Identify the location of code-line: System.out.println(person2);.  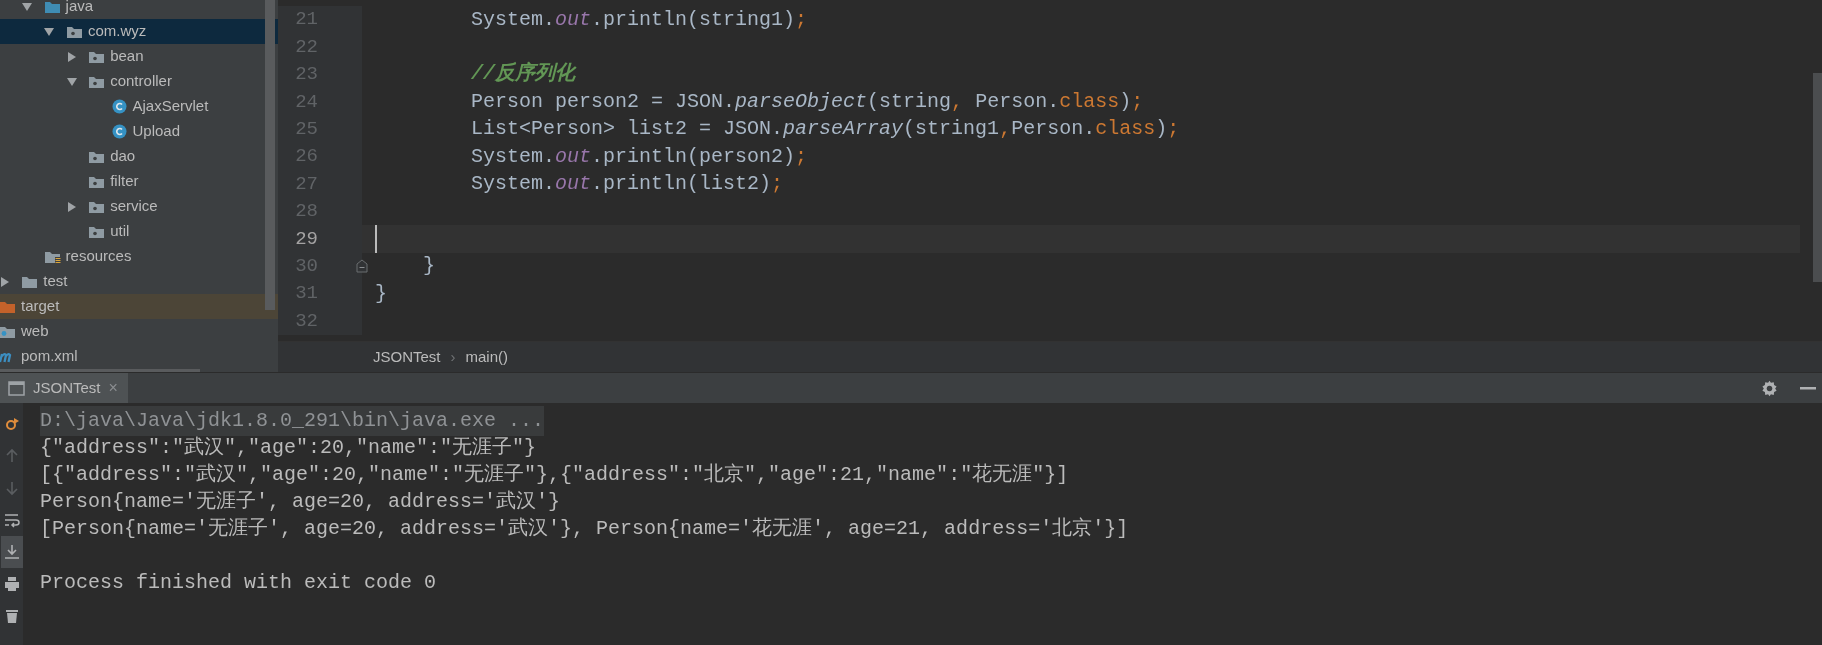
(639, 156).